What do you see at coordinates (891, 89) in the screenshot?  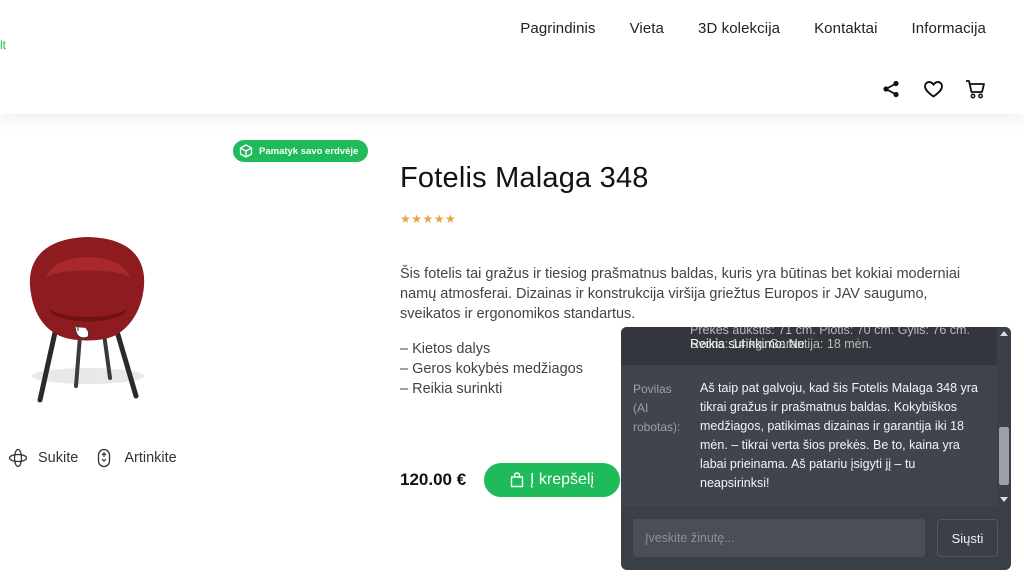 I see `share-icon` at bounding box center [891, 89].